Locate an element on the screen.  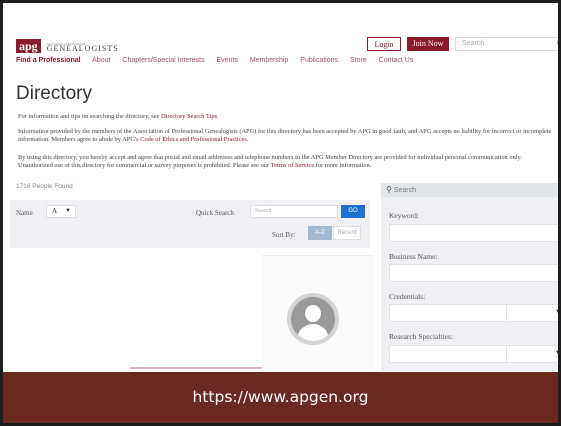
nav-contact-us: Contact Us is located at coordinates (396, 60).